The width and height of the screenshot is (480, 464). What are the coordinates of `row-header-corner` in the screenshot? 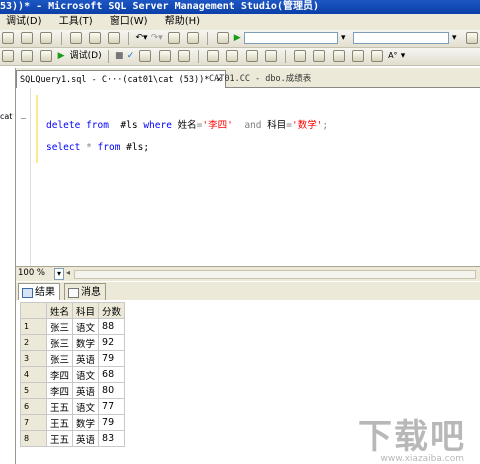 It's located at (33, 310).